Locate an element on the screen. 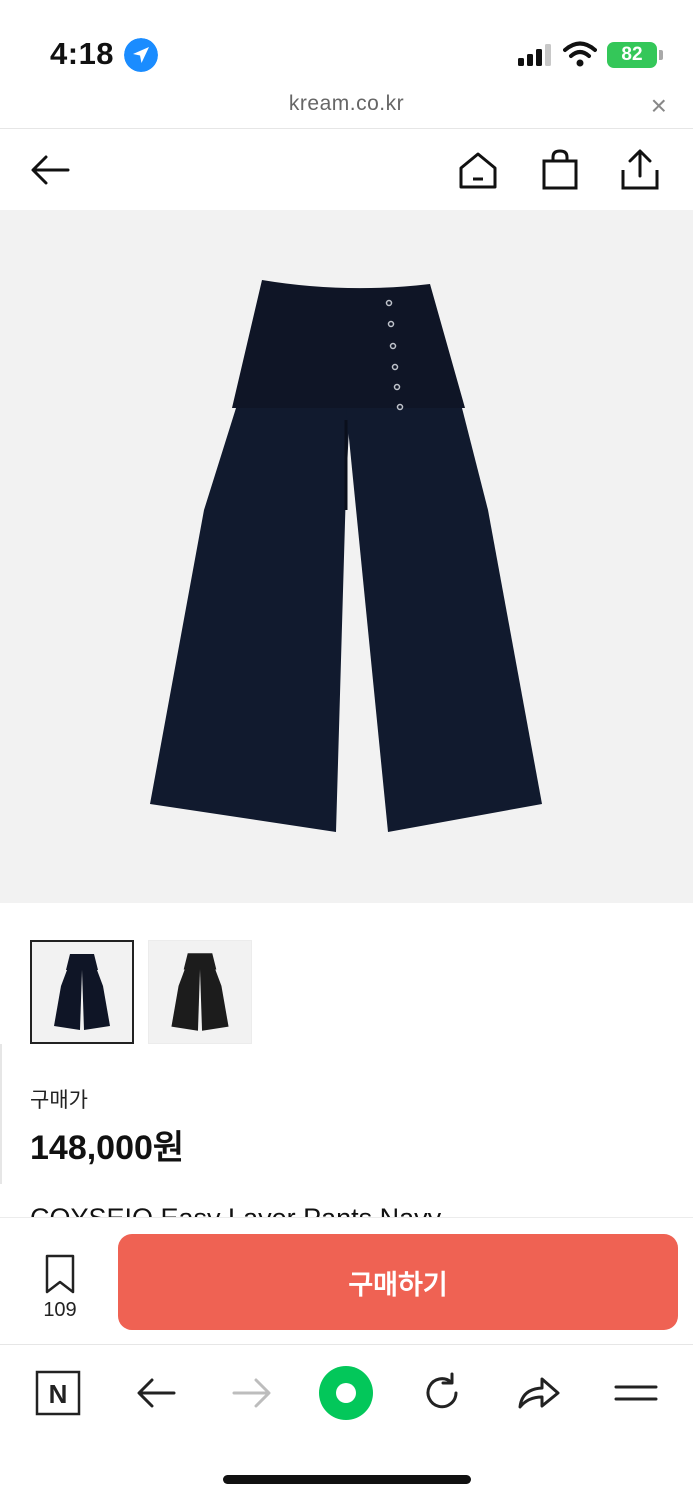  thumbnail-black is located at coordinates (200, 992).